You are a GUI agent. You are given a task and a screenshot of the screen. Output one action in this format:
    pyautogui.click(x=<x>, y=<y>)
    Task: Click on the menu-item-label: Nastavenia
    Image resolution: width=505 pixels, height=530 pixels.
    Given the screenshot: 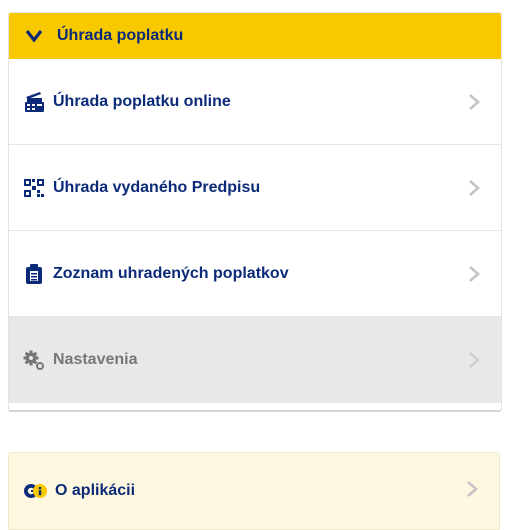 What is the action you would take?
    pyautogui.click(x=95, y=359)
    